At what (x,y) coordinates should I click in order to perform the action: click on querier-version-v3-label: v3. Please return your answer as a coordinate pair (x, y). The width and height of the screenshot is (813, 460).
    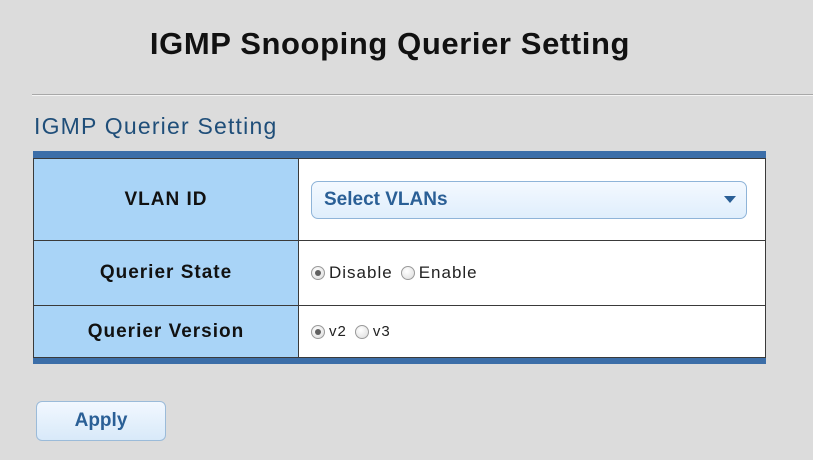
    Looking at the image, I should click on (381, 331).